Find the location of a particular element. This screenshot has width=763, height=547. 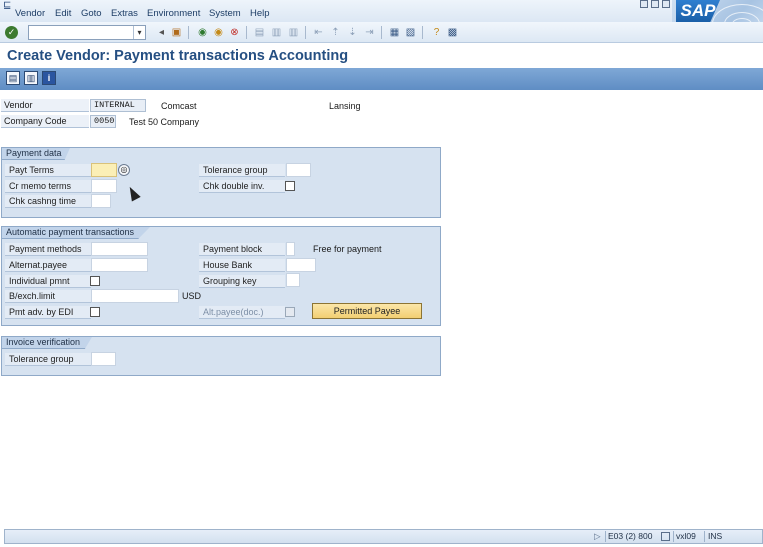

back-icon: ◉ is located at coordinates (202, 32).